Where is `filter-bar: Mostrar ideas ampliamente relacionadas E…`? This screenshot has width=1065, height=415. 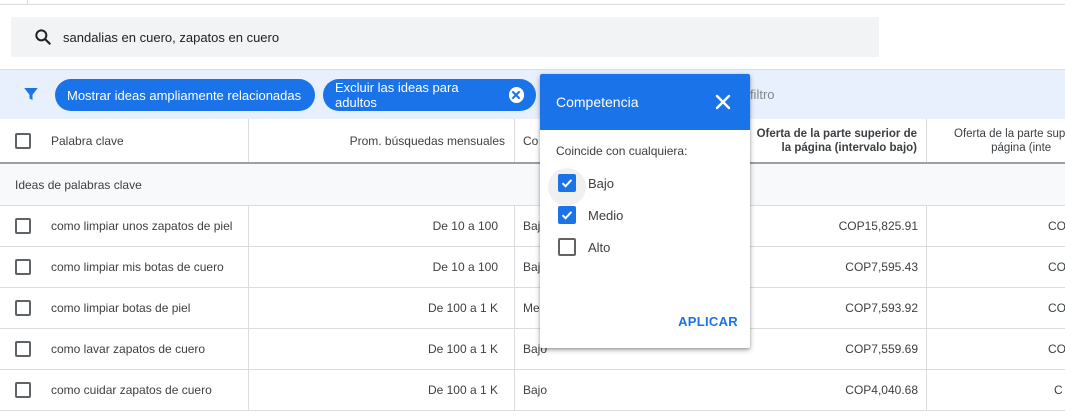 filter-bar: Mostrar ideas ampliamente relacionadas E… is located at coordinates (532, 94).